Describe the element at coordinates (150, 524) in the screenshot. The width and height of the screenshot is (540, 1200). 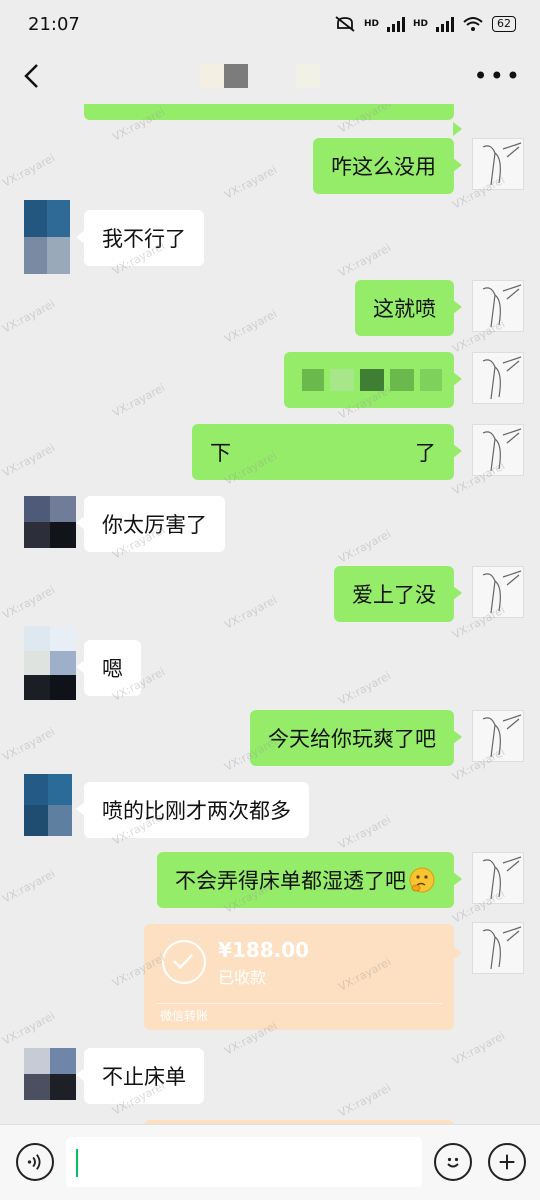
I see `message-bubble: 你太厉害了` at that location.